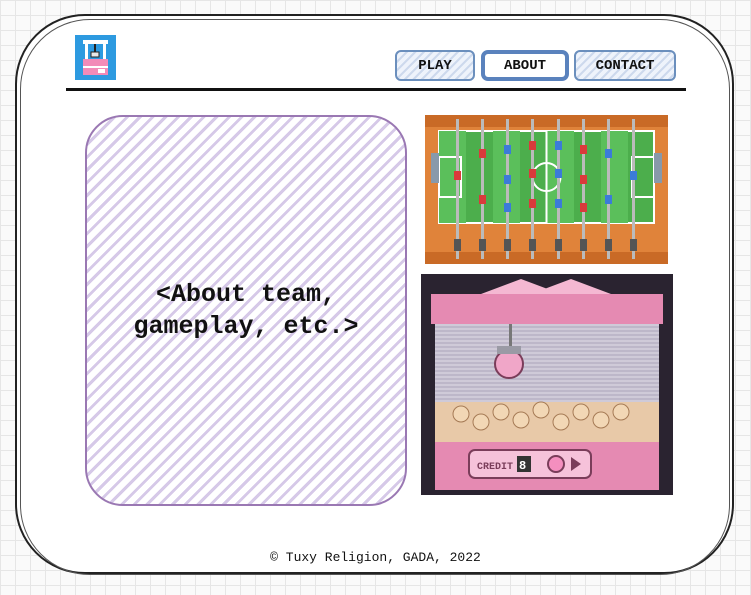  Describe the element at coordinates (625, 65) in the screenshot. I see `nav-contact-button: CONTACT` at that location.